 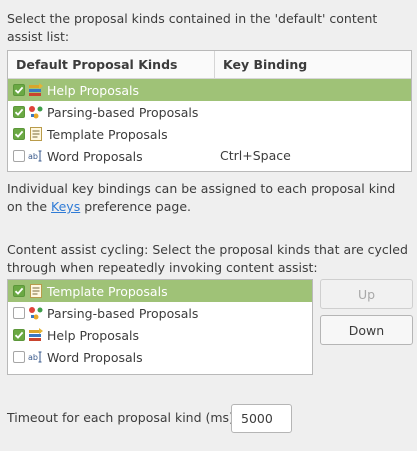 What do you see at coordinates (107, 291) in the screenshot?
I see `list-item-label: Template Proposals` at bounding box center [107, 291].